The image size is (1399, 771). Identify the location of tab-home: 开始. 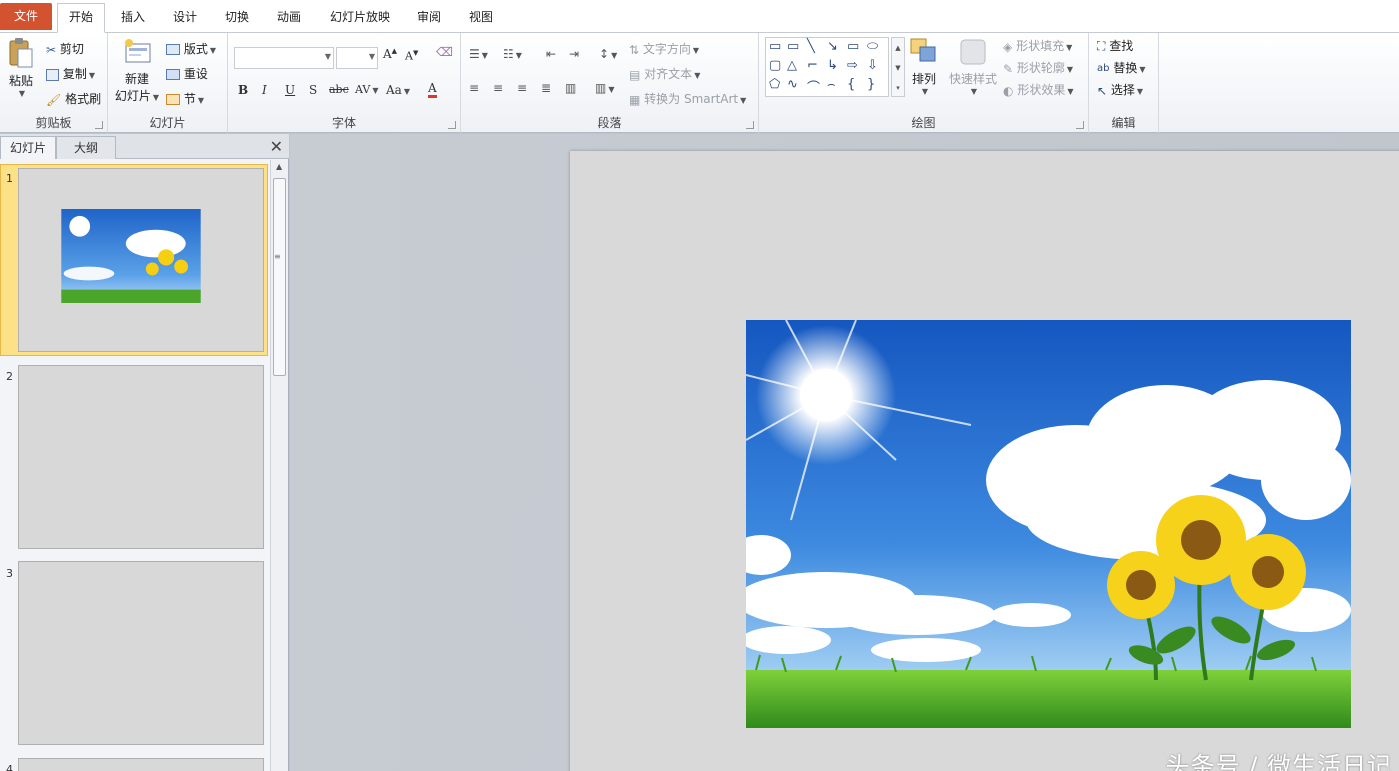
(81, 18).